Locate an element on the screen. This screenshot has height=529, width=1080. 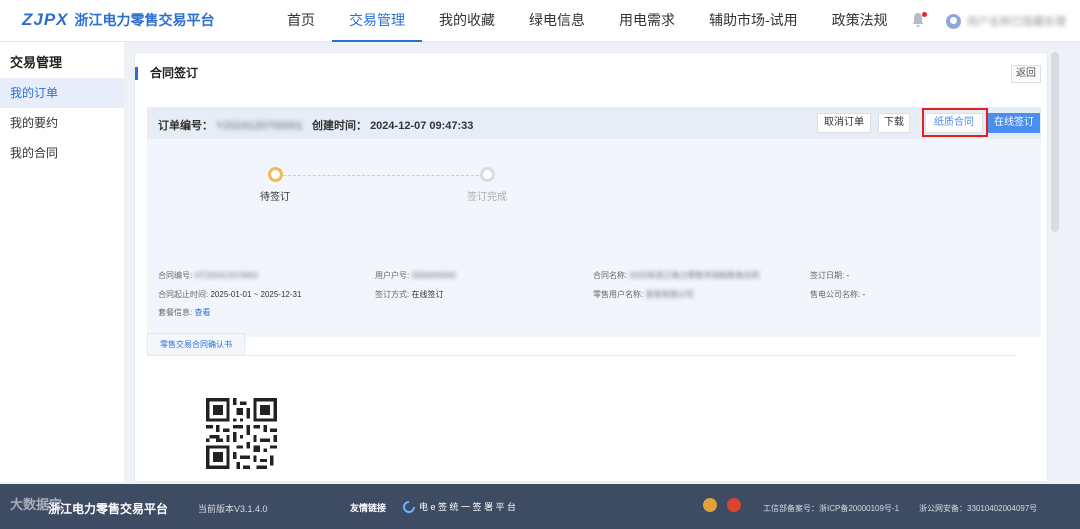
sign-method-label: 签订方式: is located at coordinates (392, 294).